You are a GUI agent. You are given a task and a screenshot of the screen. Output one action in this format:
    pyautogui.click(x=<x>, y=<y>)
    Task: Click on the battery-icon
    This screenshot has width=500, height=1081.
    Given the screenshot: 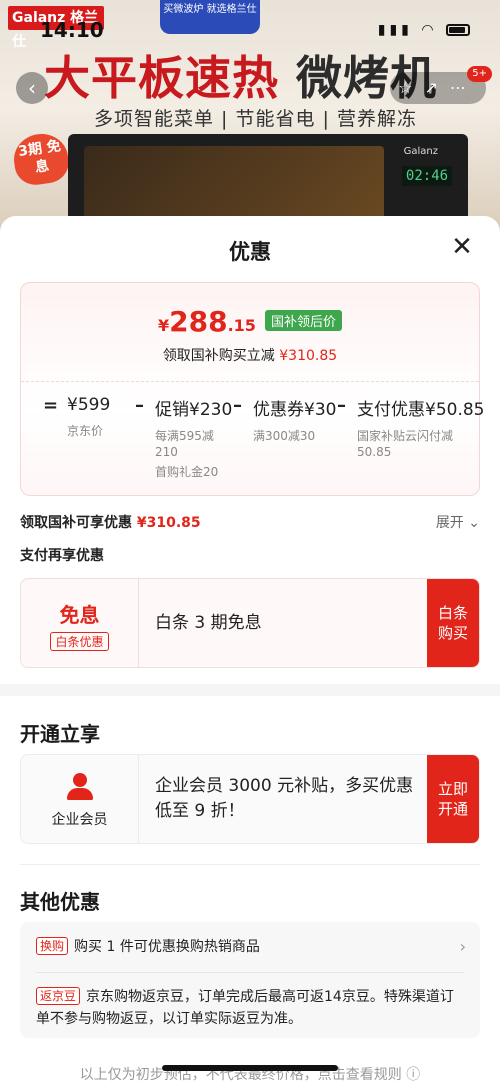 What is the action you would take?
    pyautogui.click(x=458, y=30)
    